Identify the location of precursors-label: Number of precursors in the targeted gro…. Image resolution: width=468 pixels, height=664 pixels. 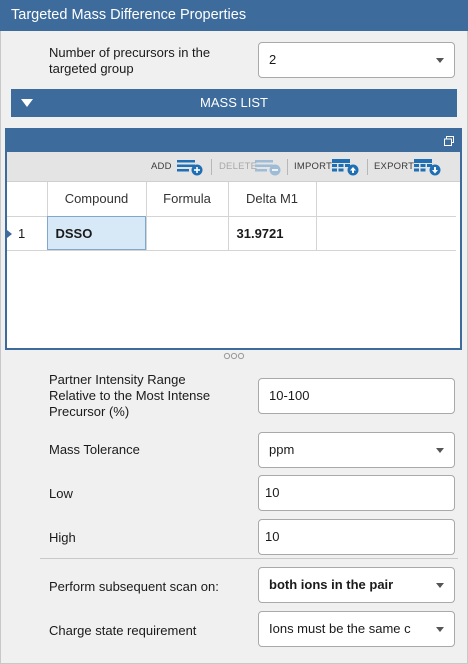
(149, 61).